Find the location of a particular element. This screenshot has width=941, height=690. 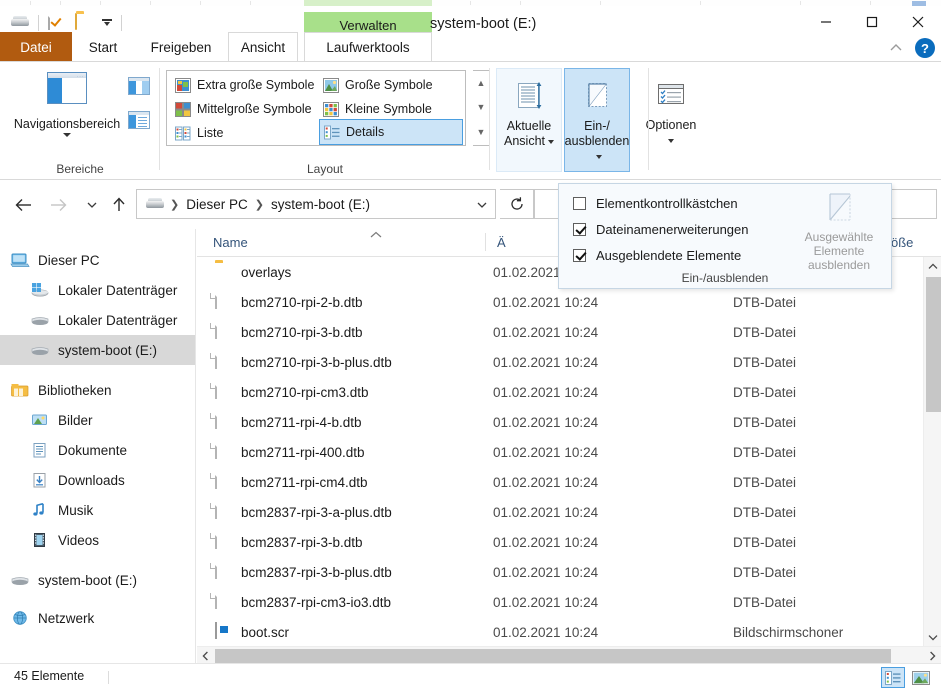

address-dropdown-icon is located at coordinates (482, 206).